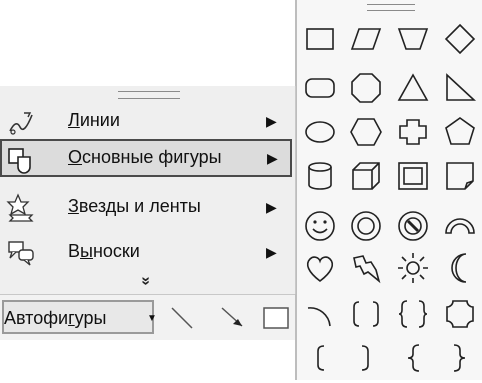  What do you see at coordinates (413, 314) in the screenshot?
I see `shape-double-brace-icon` at bounding box center [413, 314].